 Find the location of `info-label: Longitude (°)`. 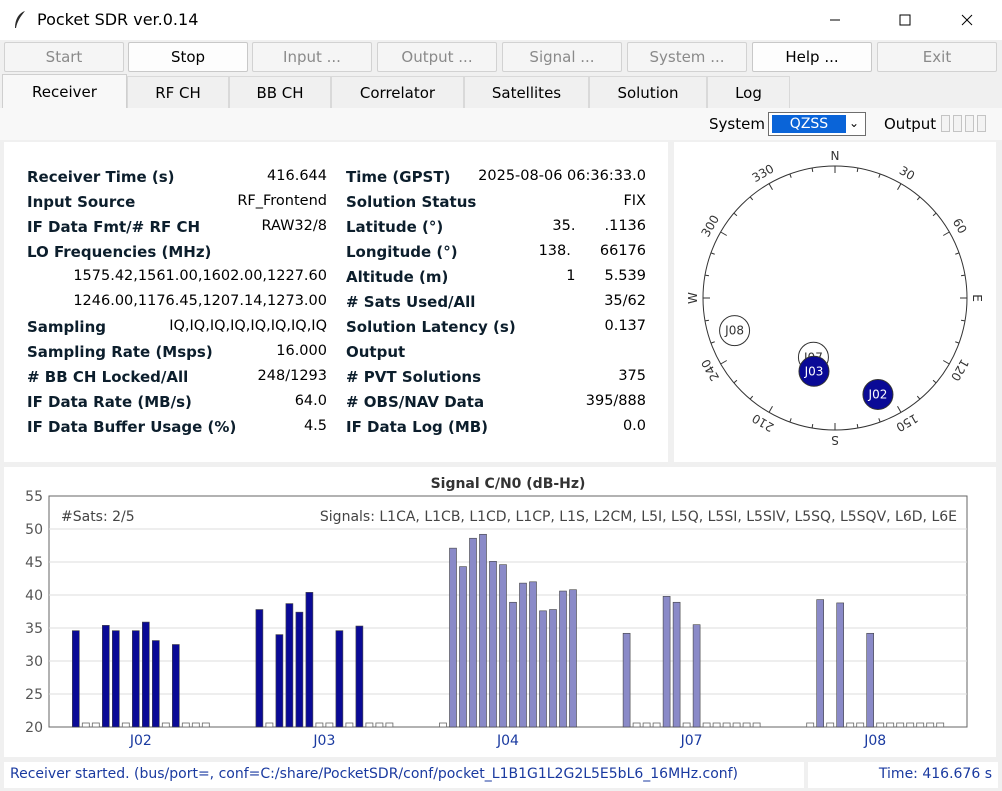

info-label: Longitude (°) is located at coordinates (402, 252).